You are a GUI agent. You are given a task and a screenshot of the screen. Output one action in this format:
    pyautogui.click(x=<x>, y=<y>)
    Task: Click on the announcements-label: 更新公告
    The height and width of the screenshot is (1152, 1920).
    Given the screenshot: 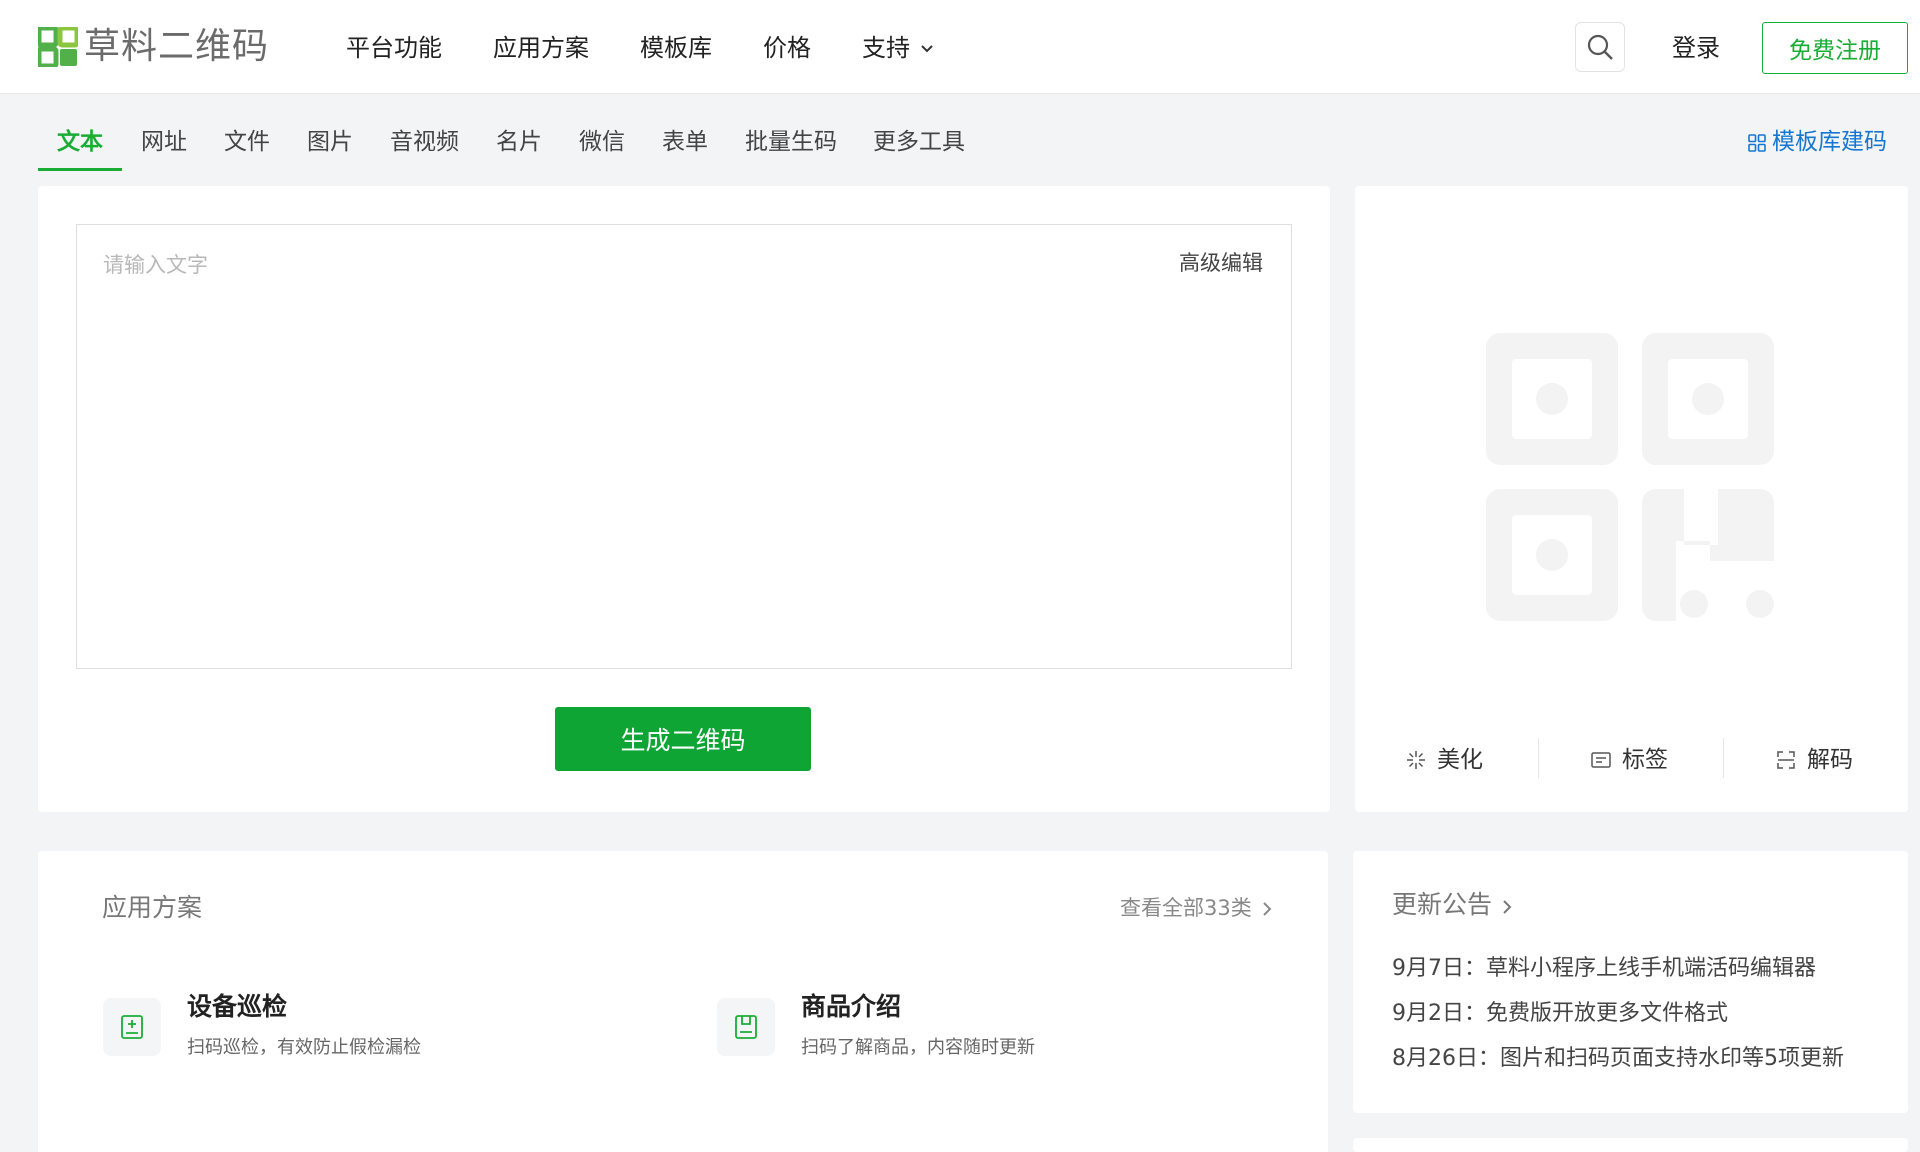 What is the action you would take?
    pyautogui.click(x=1442, y=904)
    